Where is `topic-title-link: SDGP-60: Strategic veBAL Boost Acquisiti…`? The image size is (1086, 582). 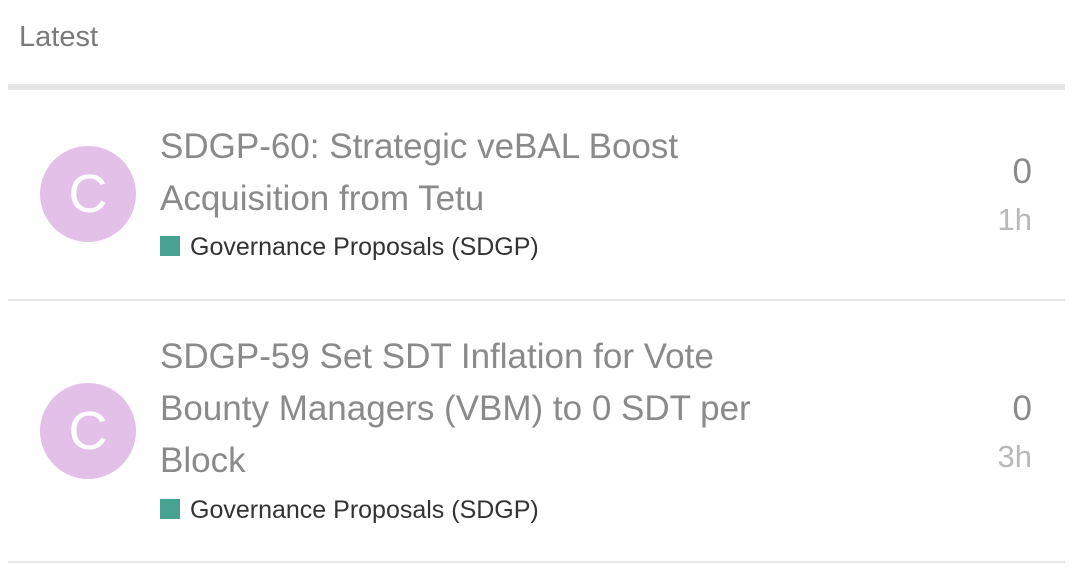 topic-title-link: SDGP-60: Strategic veBAL Boost Acquisiti… is located at coordinates (480, 173).